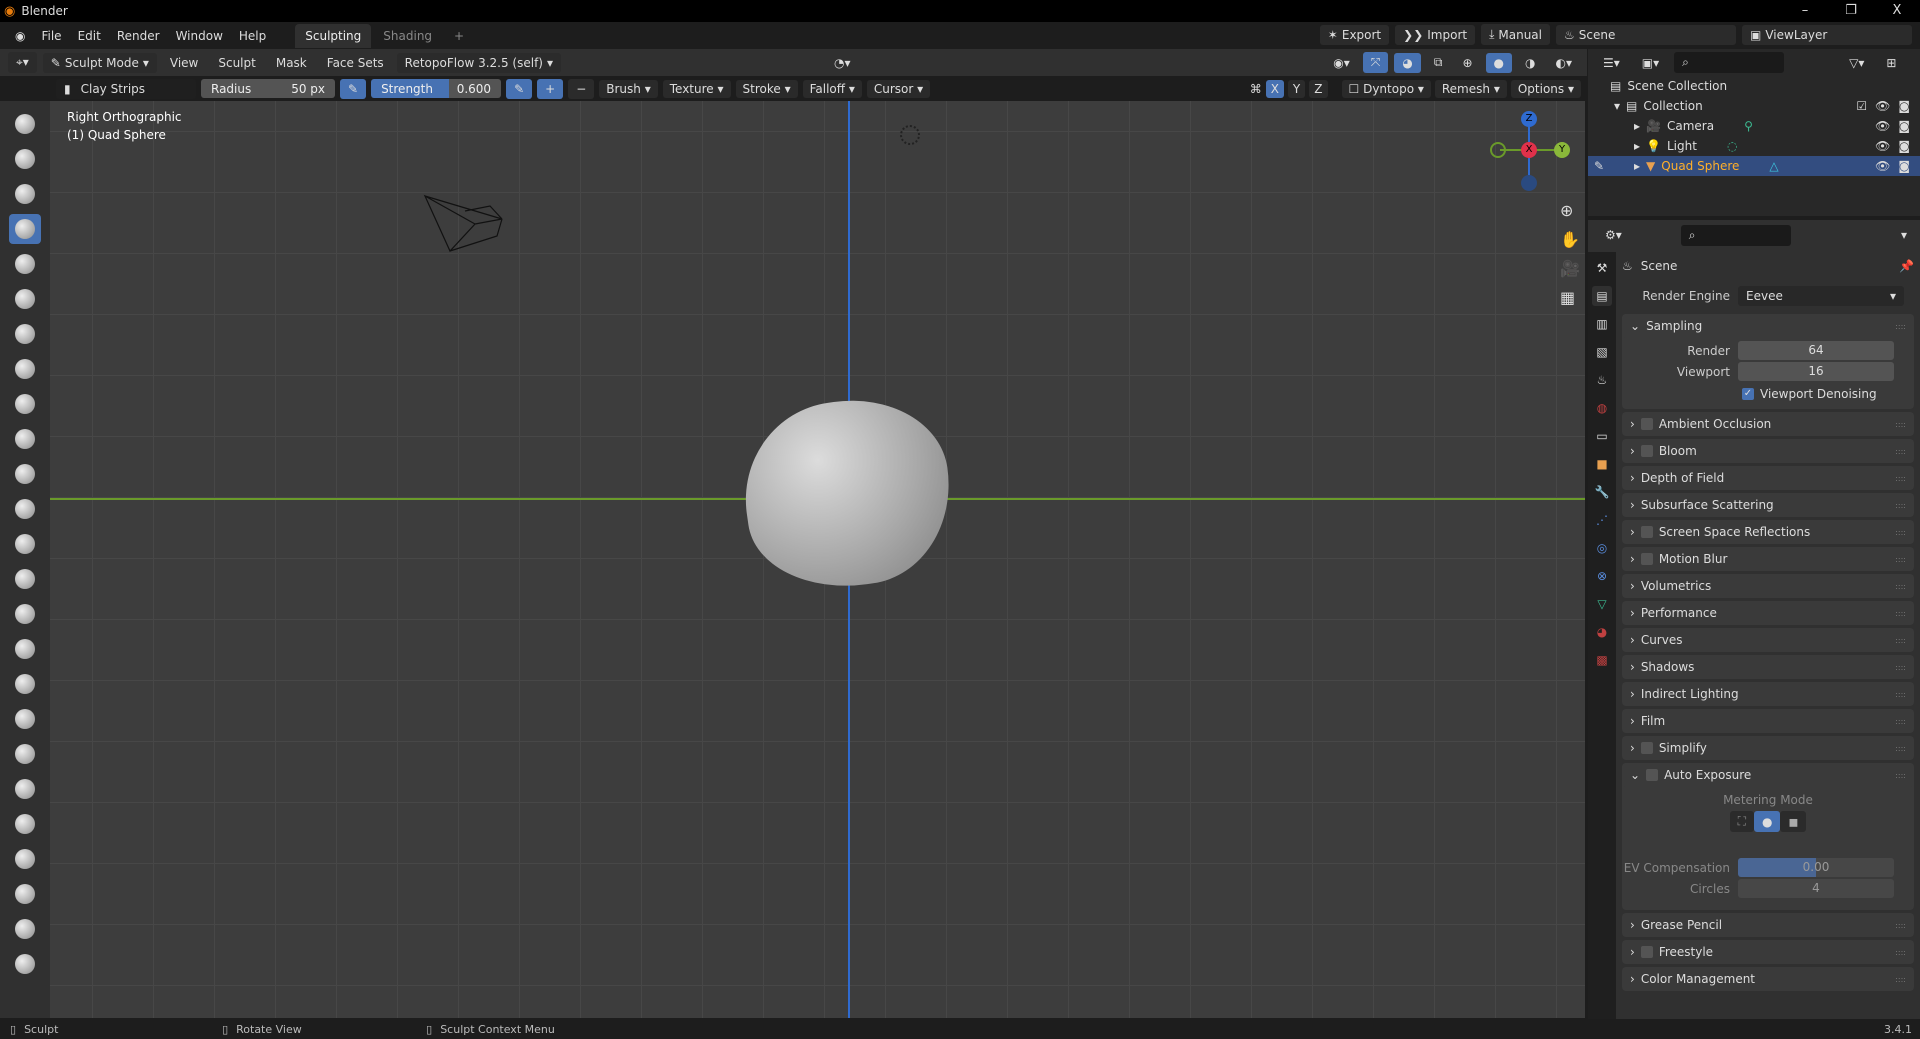  I want to click on material-shading-icon: ◑, so click(1530, 63).